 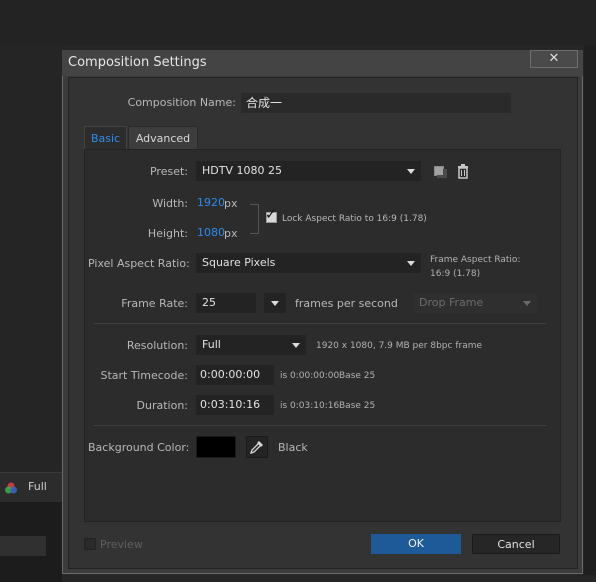 I want to click on duration-is: is 0:03:10:16, so click(x=310, y=406).